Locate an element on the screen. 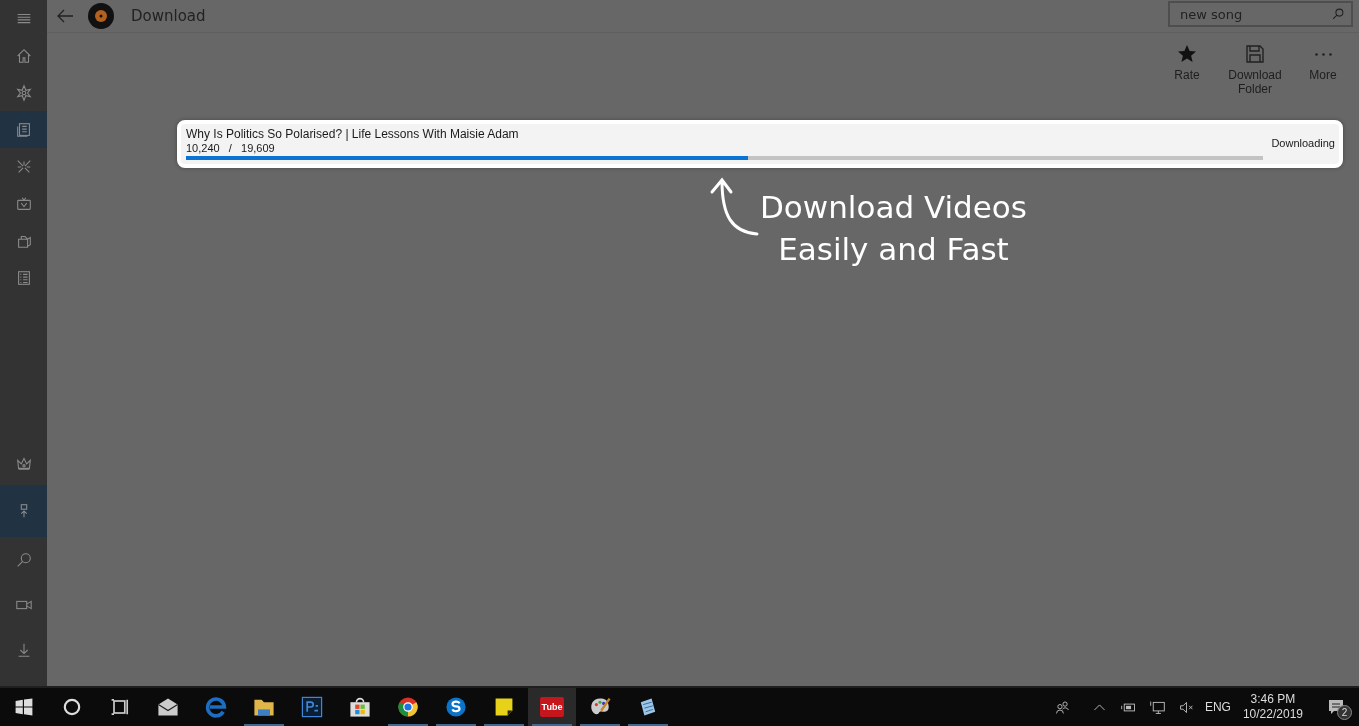  video-title: Why Is Politics So Polarised? | Life Lessons With Maisie Adam is located at coordinates (353, 134).